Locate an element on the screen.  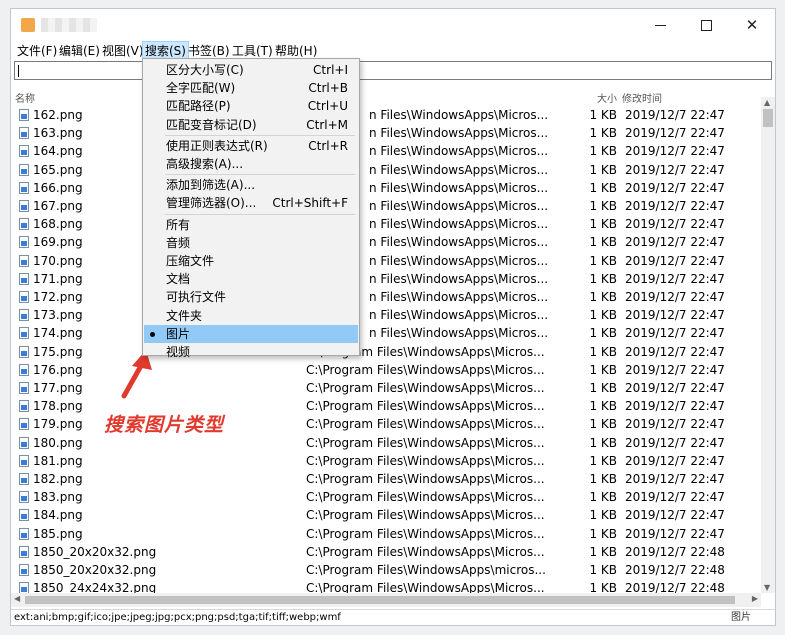
file-modified: 2019/12/7 22:48 is located at coordinates (675, 551).